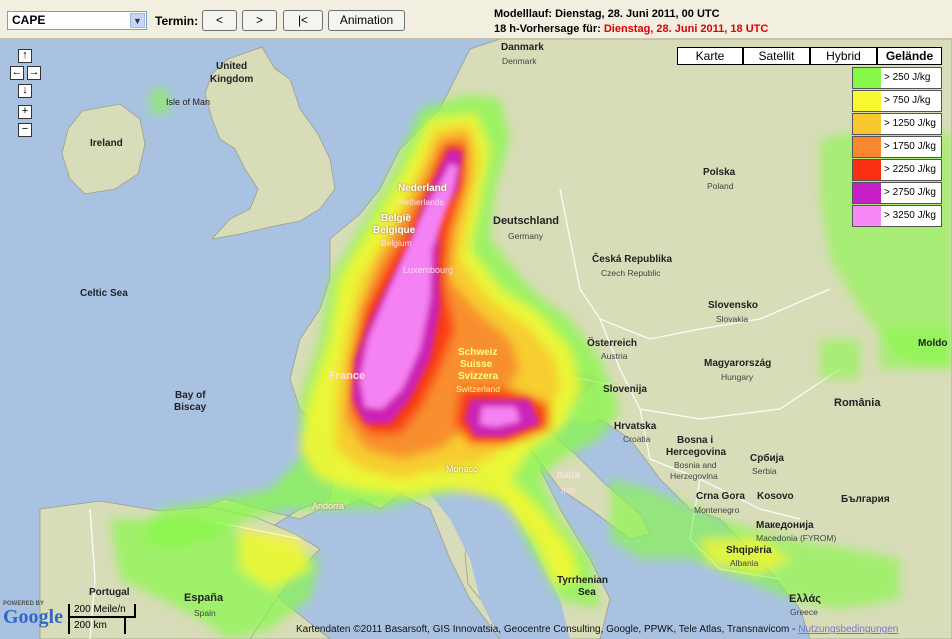  I want to click on google-wordmark: Google, so click(33, 617).